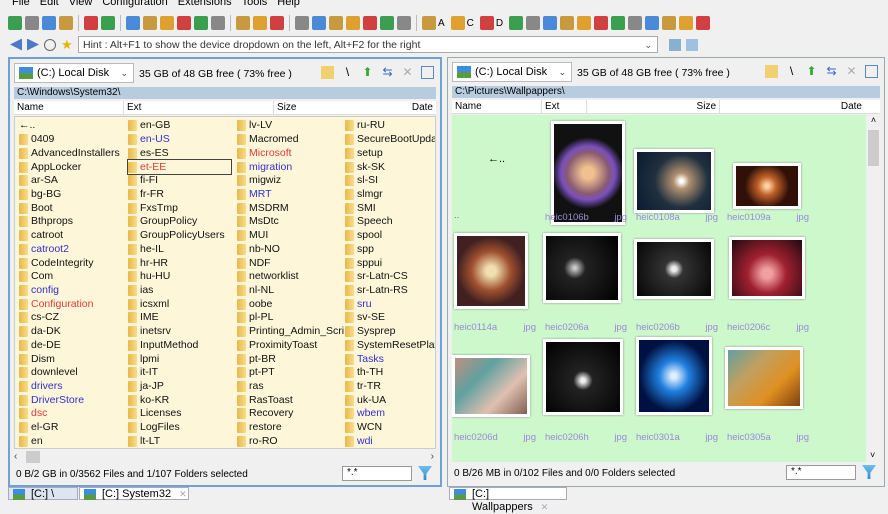 The image size is (888, 514). Describe the element at coordinates (74, 126) in the screenshot. I see `list-item: ←..` at that location.